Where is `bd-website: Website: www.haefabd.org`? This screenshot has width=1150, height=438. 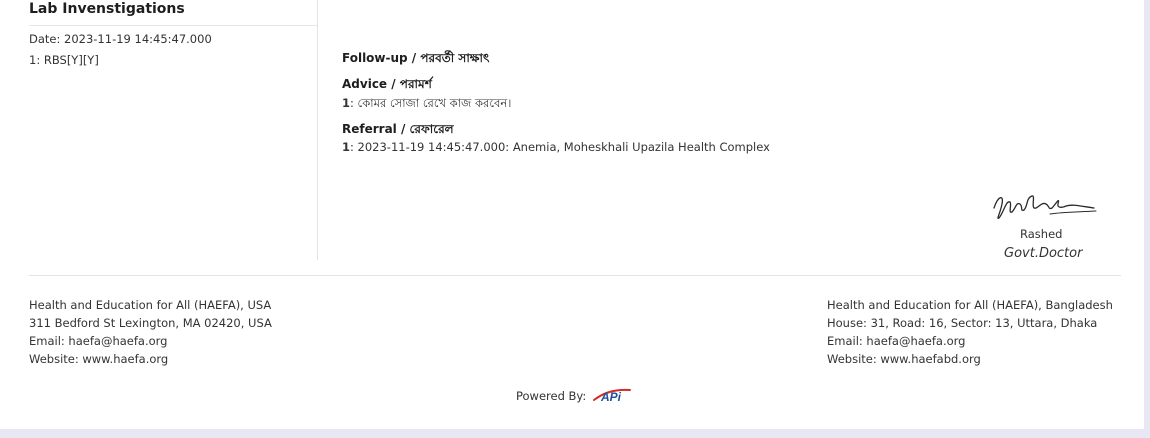 bd-website: Website: www.haefabd.org is located at coordinates (970, 359).